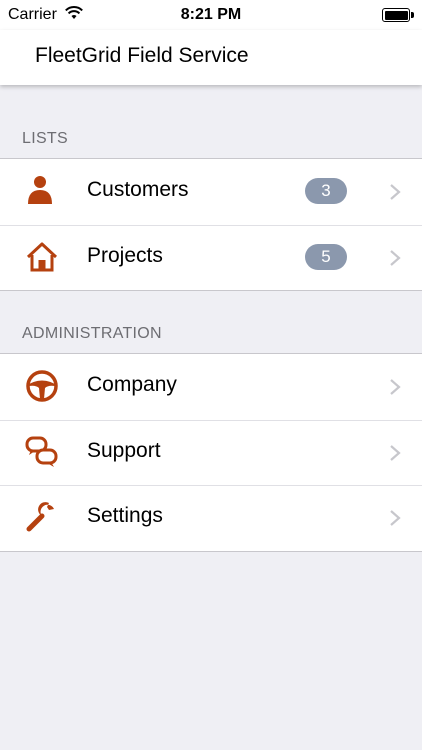  Describe the element at coordinates (125, 515) in the screenshot. I see `list-item-label: Settings` at that location.